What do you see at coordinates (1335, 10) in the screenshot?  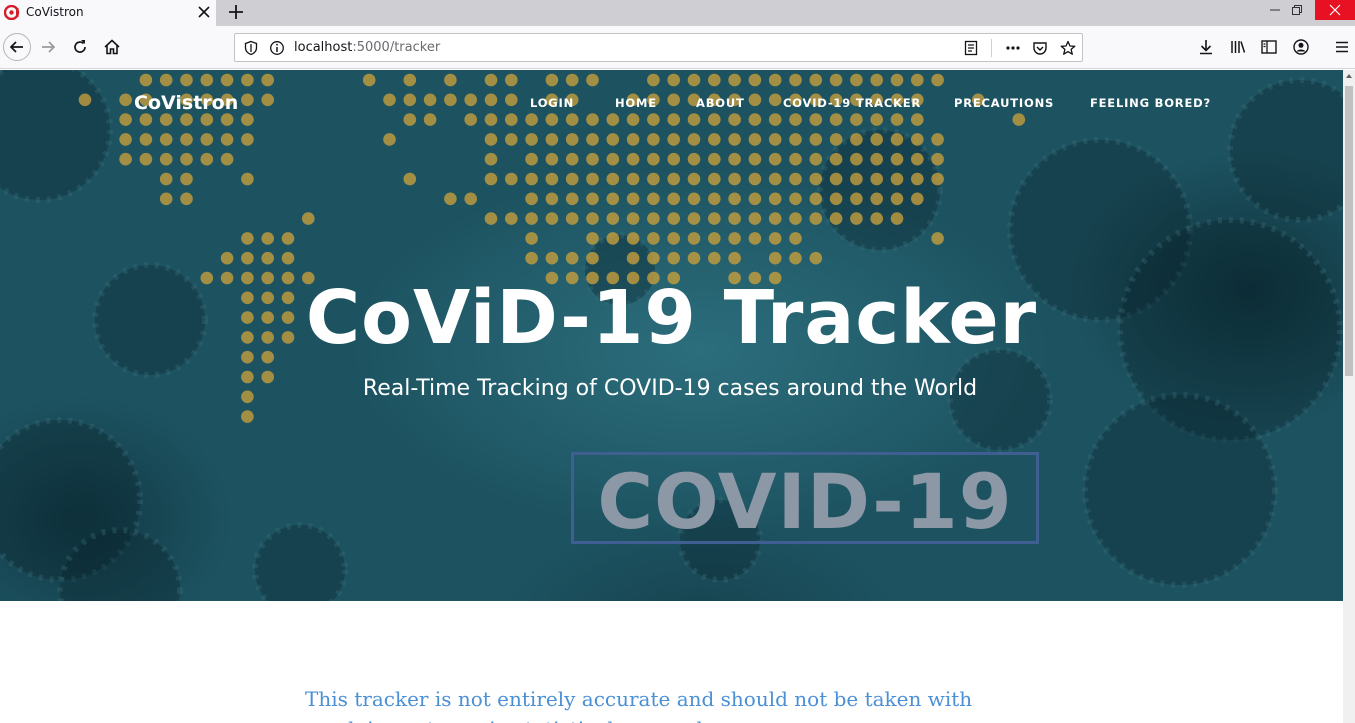 I see `close-window-button` at bounding box center [1335, 10].